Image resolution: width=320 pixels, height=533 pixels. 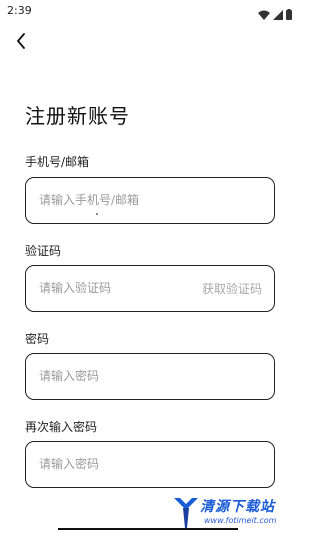 I want to click on status-time: 2:39, so click(x=19, y=10).